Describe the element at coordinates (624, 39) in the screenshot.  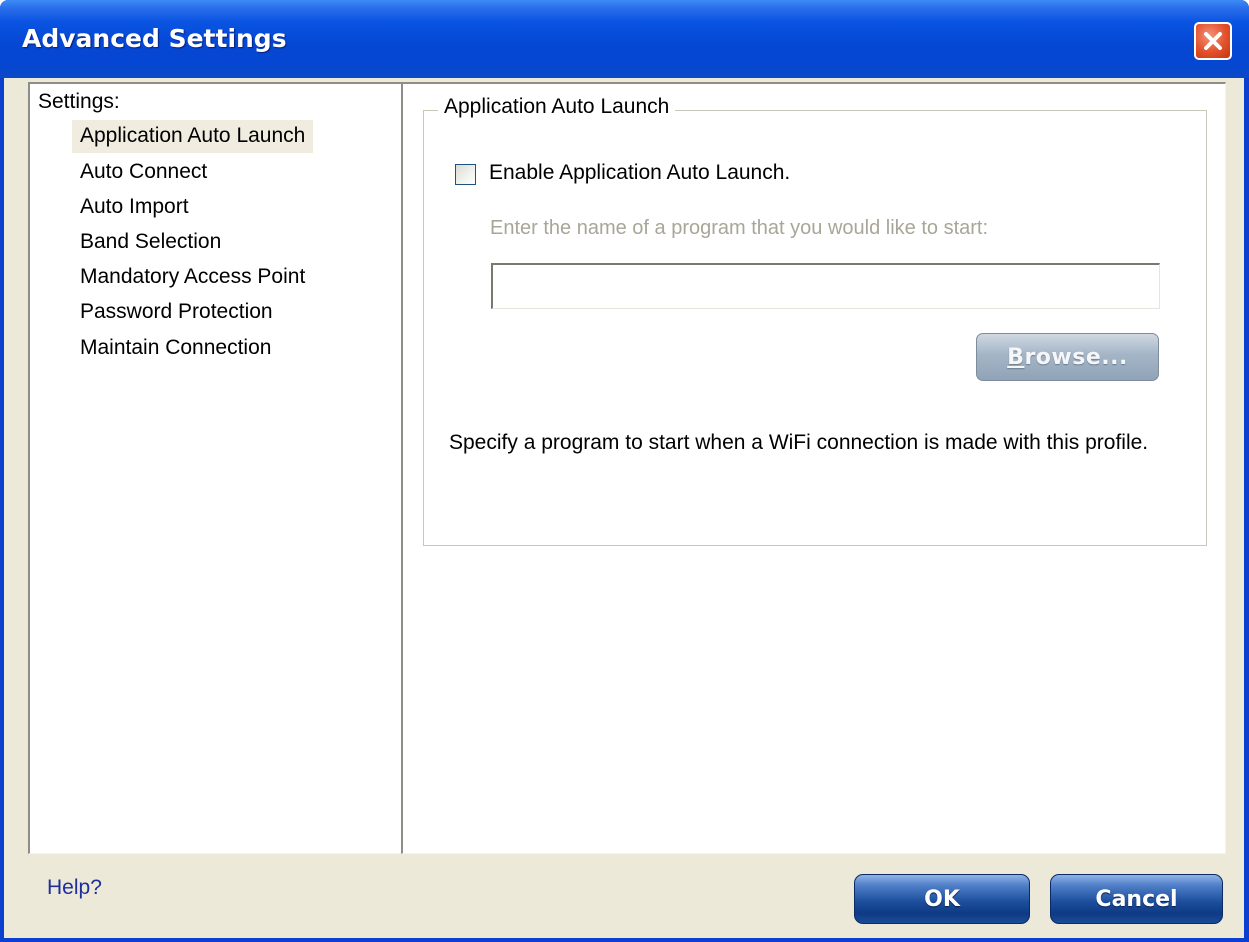
I see `title-bar: Advanced Settings` at that location.